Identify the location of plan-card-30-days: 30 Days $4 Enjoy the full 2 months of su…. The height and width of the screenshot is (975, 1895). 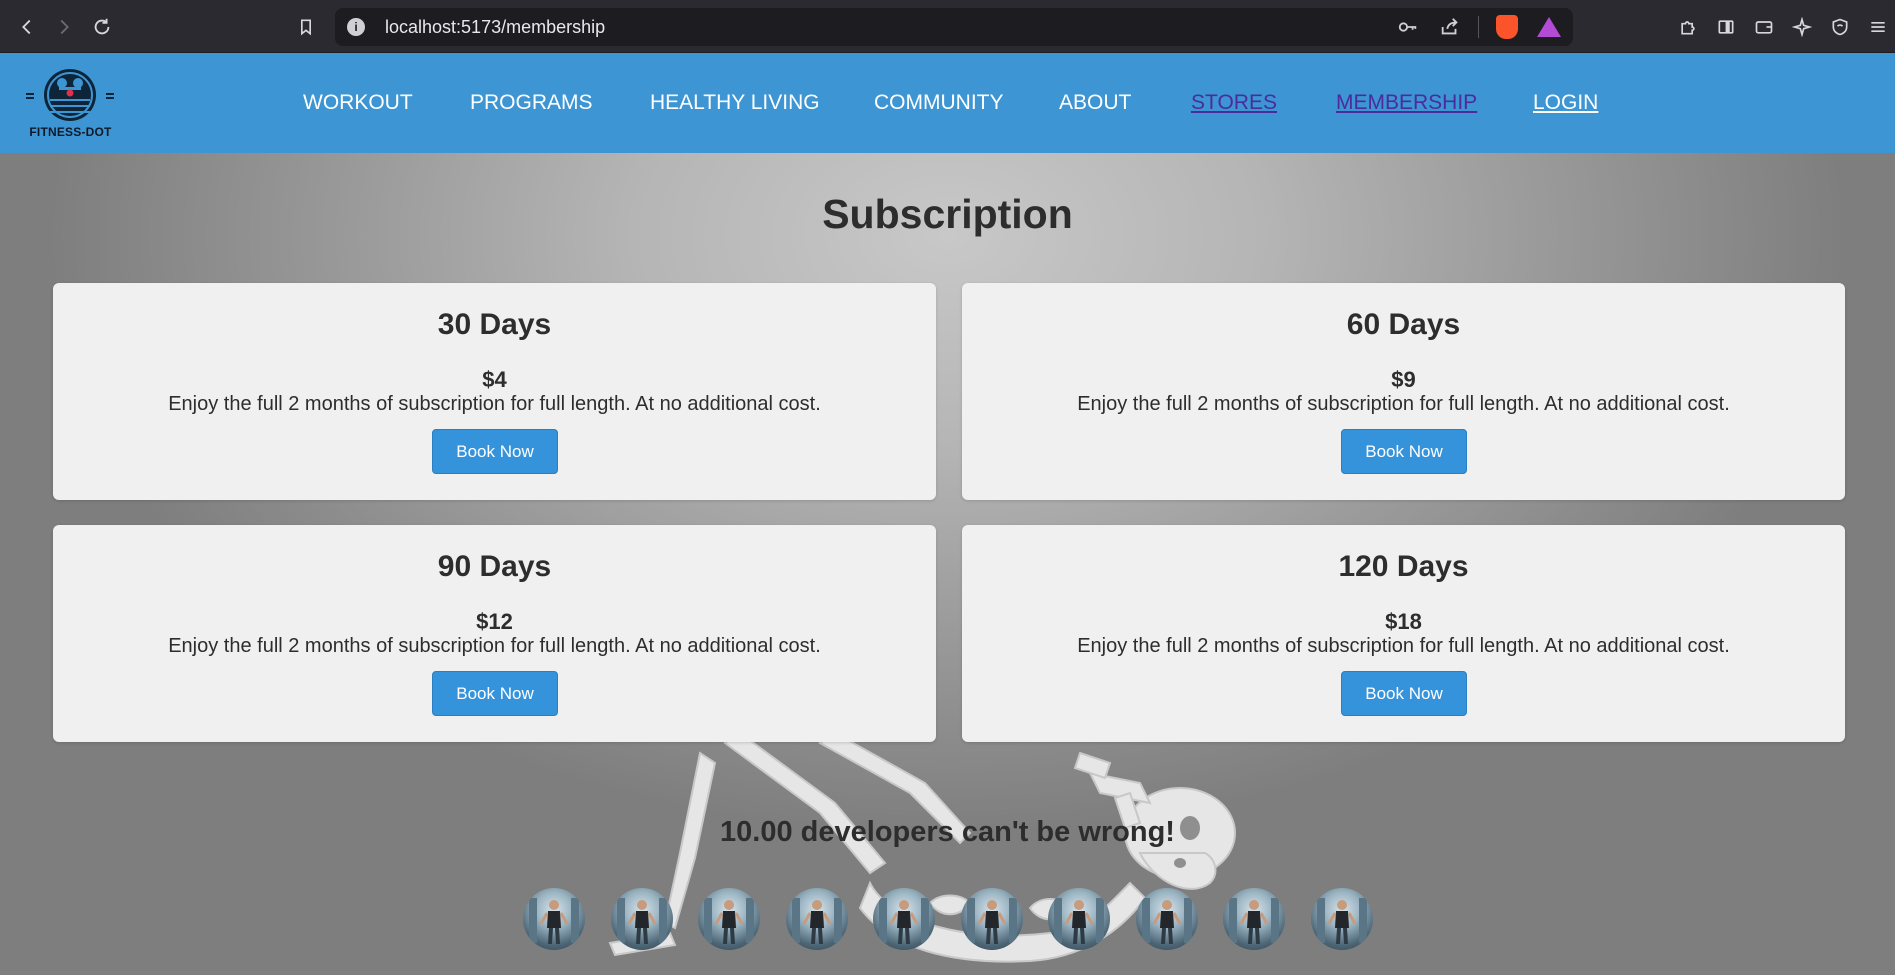
(494, 391).